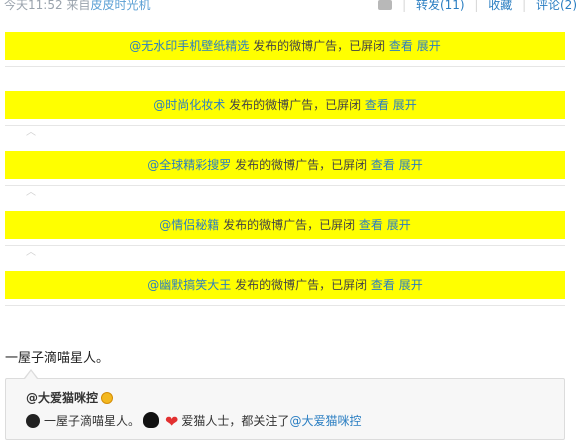 Image resolution: width=583 pixels, height=440 pixels. What do you see at coordinates (189, 225) in the screenshot?
I see `ad-user-link: @情侣秘籍` at bounding box center [189, 225].